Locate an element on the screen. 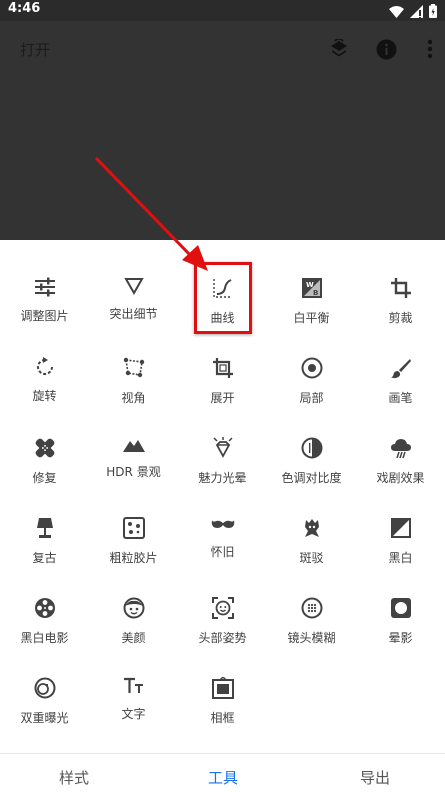 This screenshot has width=445, height=798. tab-export: 导出 is located at coordinates (375, 777).